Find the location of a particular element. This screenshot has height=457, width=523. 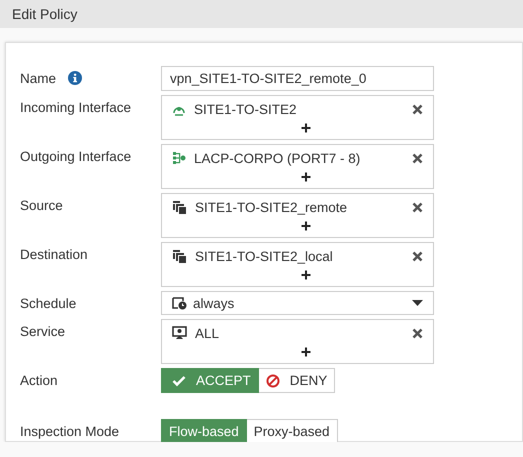

link-aggregate-icon is located at coordinates (179, 158).